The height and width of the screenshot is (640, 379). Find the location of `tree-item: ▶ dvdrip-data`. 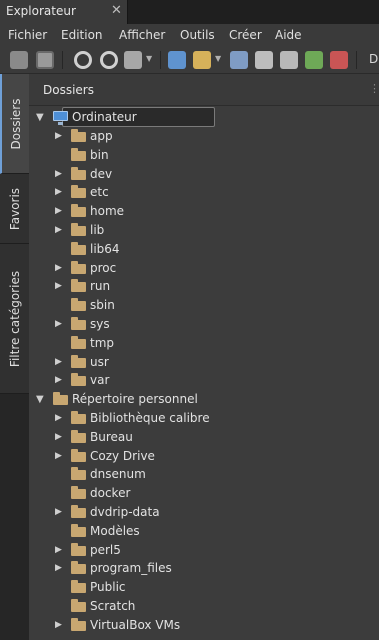

tree-item: ▶ dvdrip-data is located at coordinates (189, 512).